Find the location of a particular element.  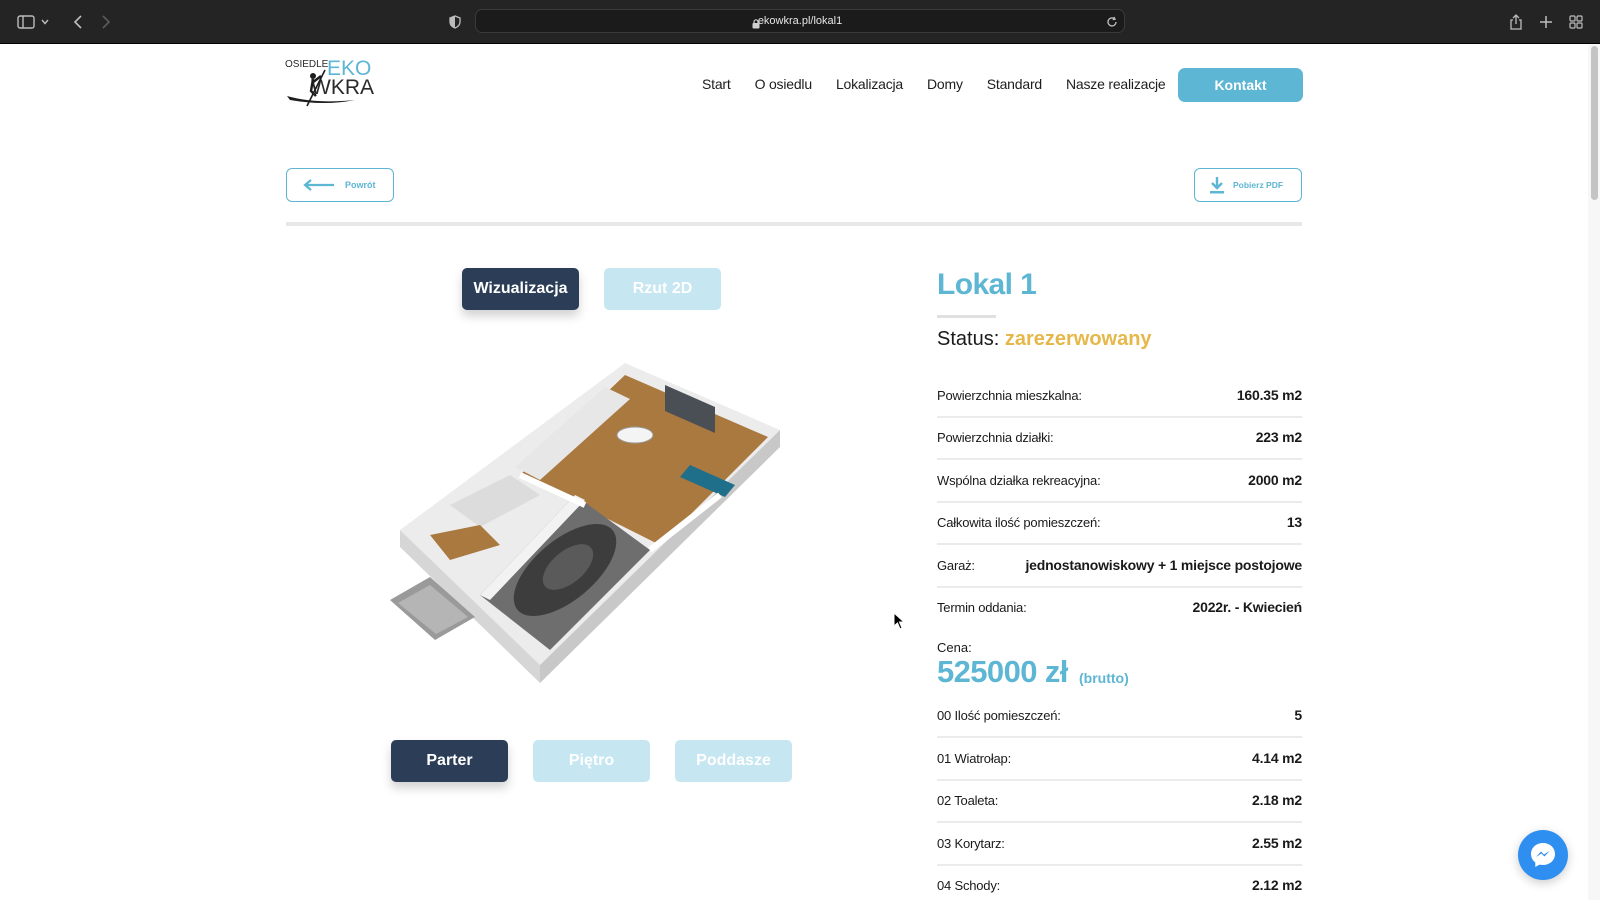

page-title: Lokal 1 is located at coordinates (987, 284).